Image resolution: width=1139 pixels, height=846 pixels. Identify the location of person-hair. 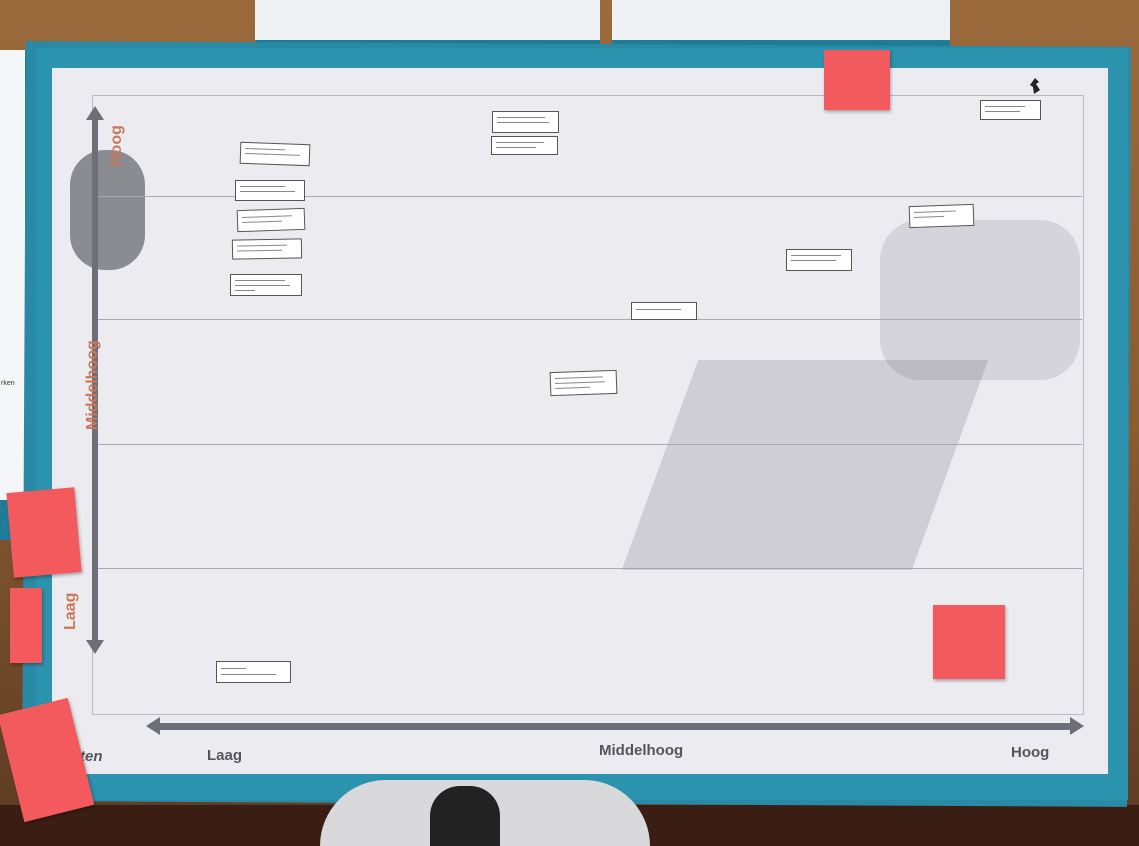
(465, 816).